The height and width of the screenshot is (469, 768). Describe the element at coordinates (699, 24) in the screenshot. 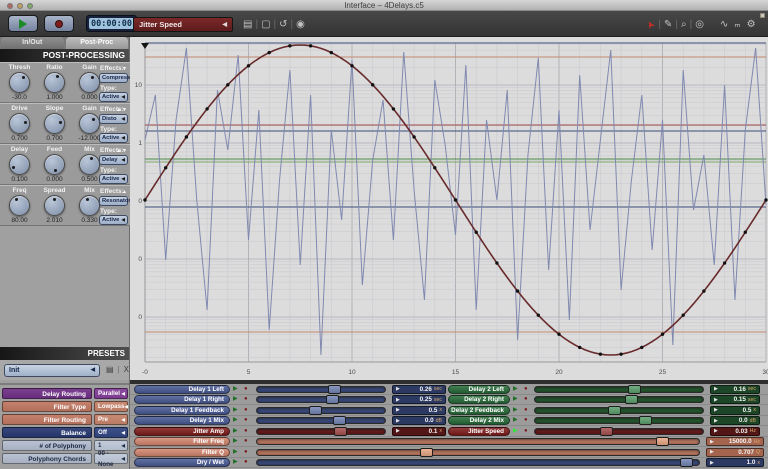

I see `pan-tool-icon: ◎` at that location.